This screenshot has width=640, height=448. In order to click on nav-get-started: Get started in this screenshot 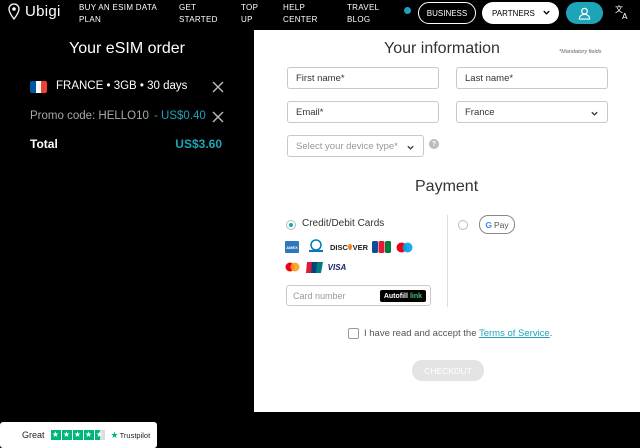, I will do `click(201, 14)`.